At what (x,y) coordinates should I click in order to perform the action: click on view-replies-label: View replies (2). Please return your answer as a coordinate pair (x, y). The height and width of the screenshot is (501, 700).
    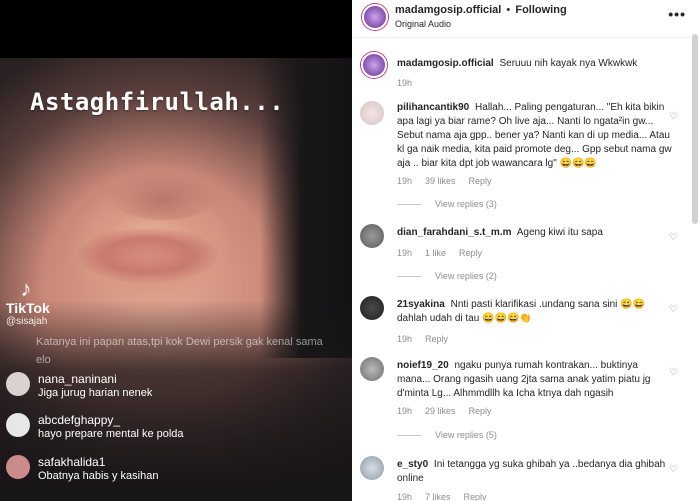
    Looking at the image, I should click on (466, 276).